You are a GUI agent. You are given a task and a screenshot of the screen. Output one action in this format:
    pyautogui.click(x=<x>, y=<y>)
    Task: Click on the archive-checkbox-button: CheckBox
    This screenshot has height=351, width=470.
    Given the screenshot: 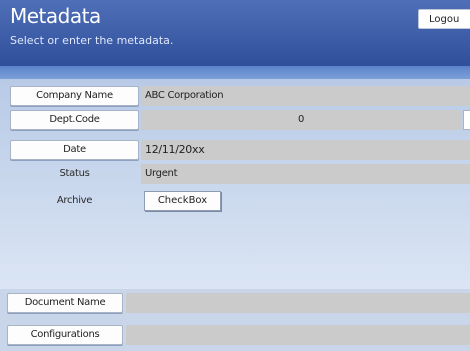 What is the action you would take?
    pyautogui.click(x=182, y=201)
    